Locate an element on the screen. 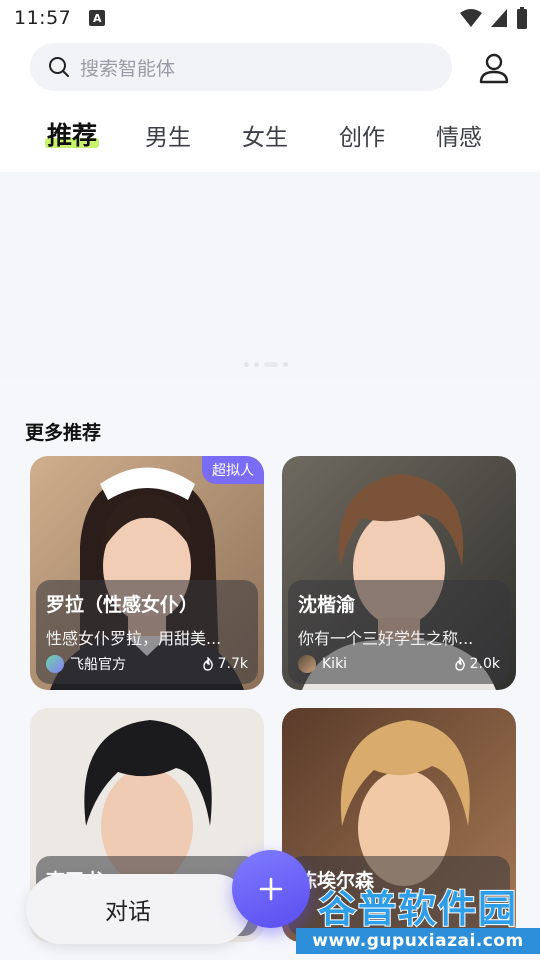 This screenshot has width=540, height=960. agent-name: 沈楷渝 is located at coordinates (327, 605).